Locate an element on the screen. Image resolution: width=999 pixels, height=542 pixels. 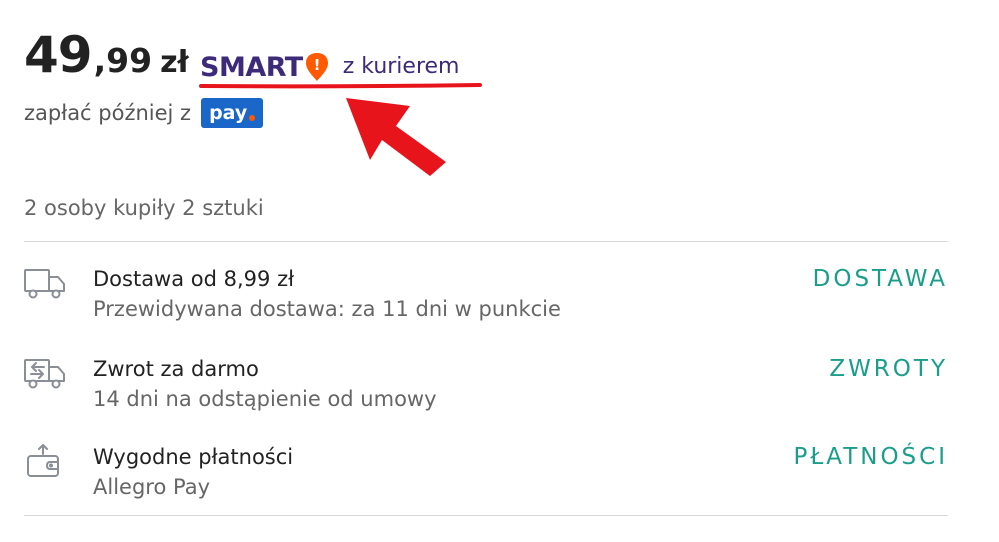
divider-bottom is located at coordinates (486, 515).